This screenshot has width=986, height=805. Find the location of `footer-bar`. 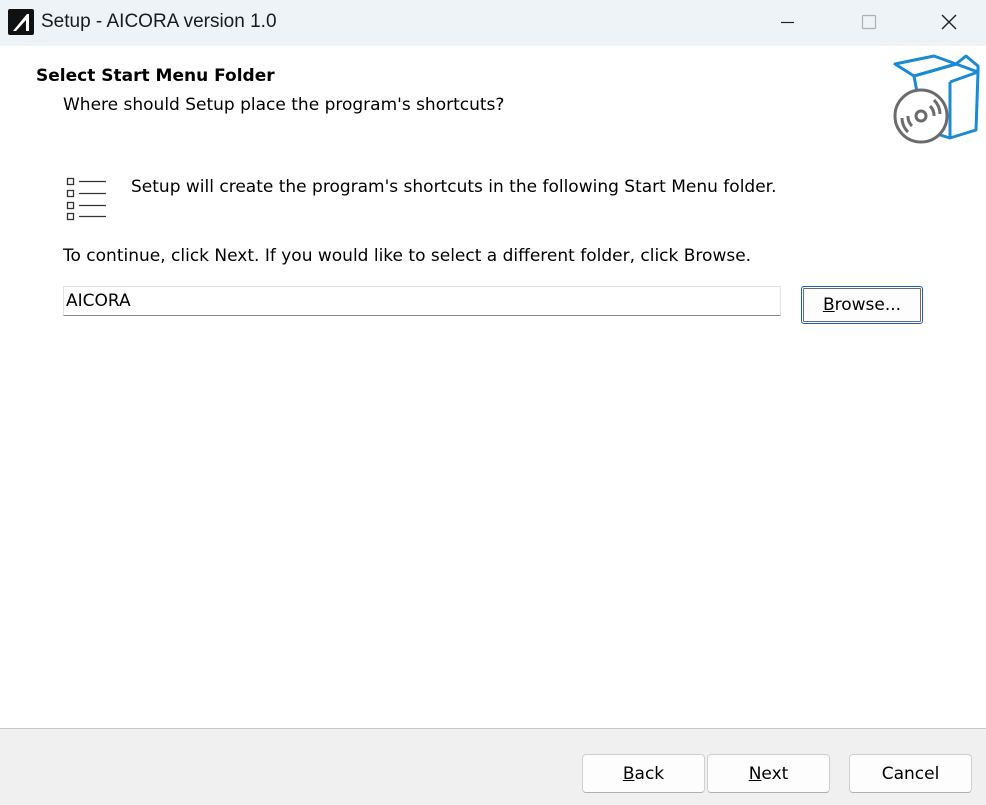

footer-bar is located at coordinates (493, 766).